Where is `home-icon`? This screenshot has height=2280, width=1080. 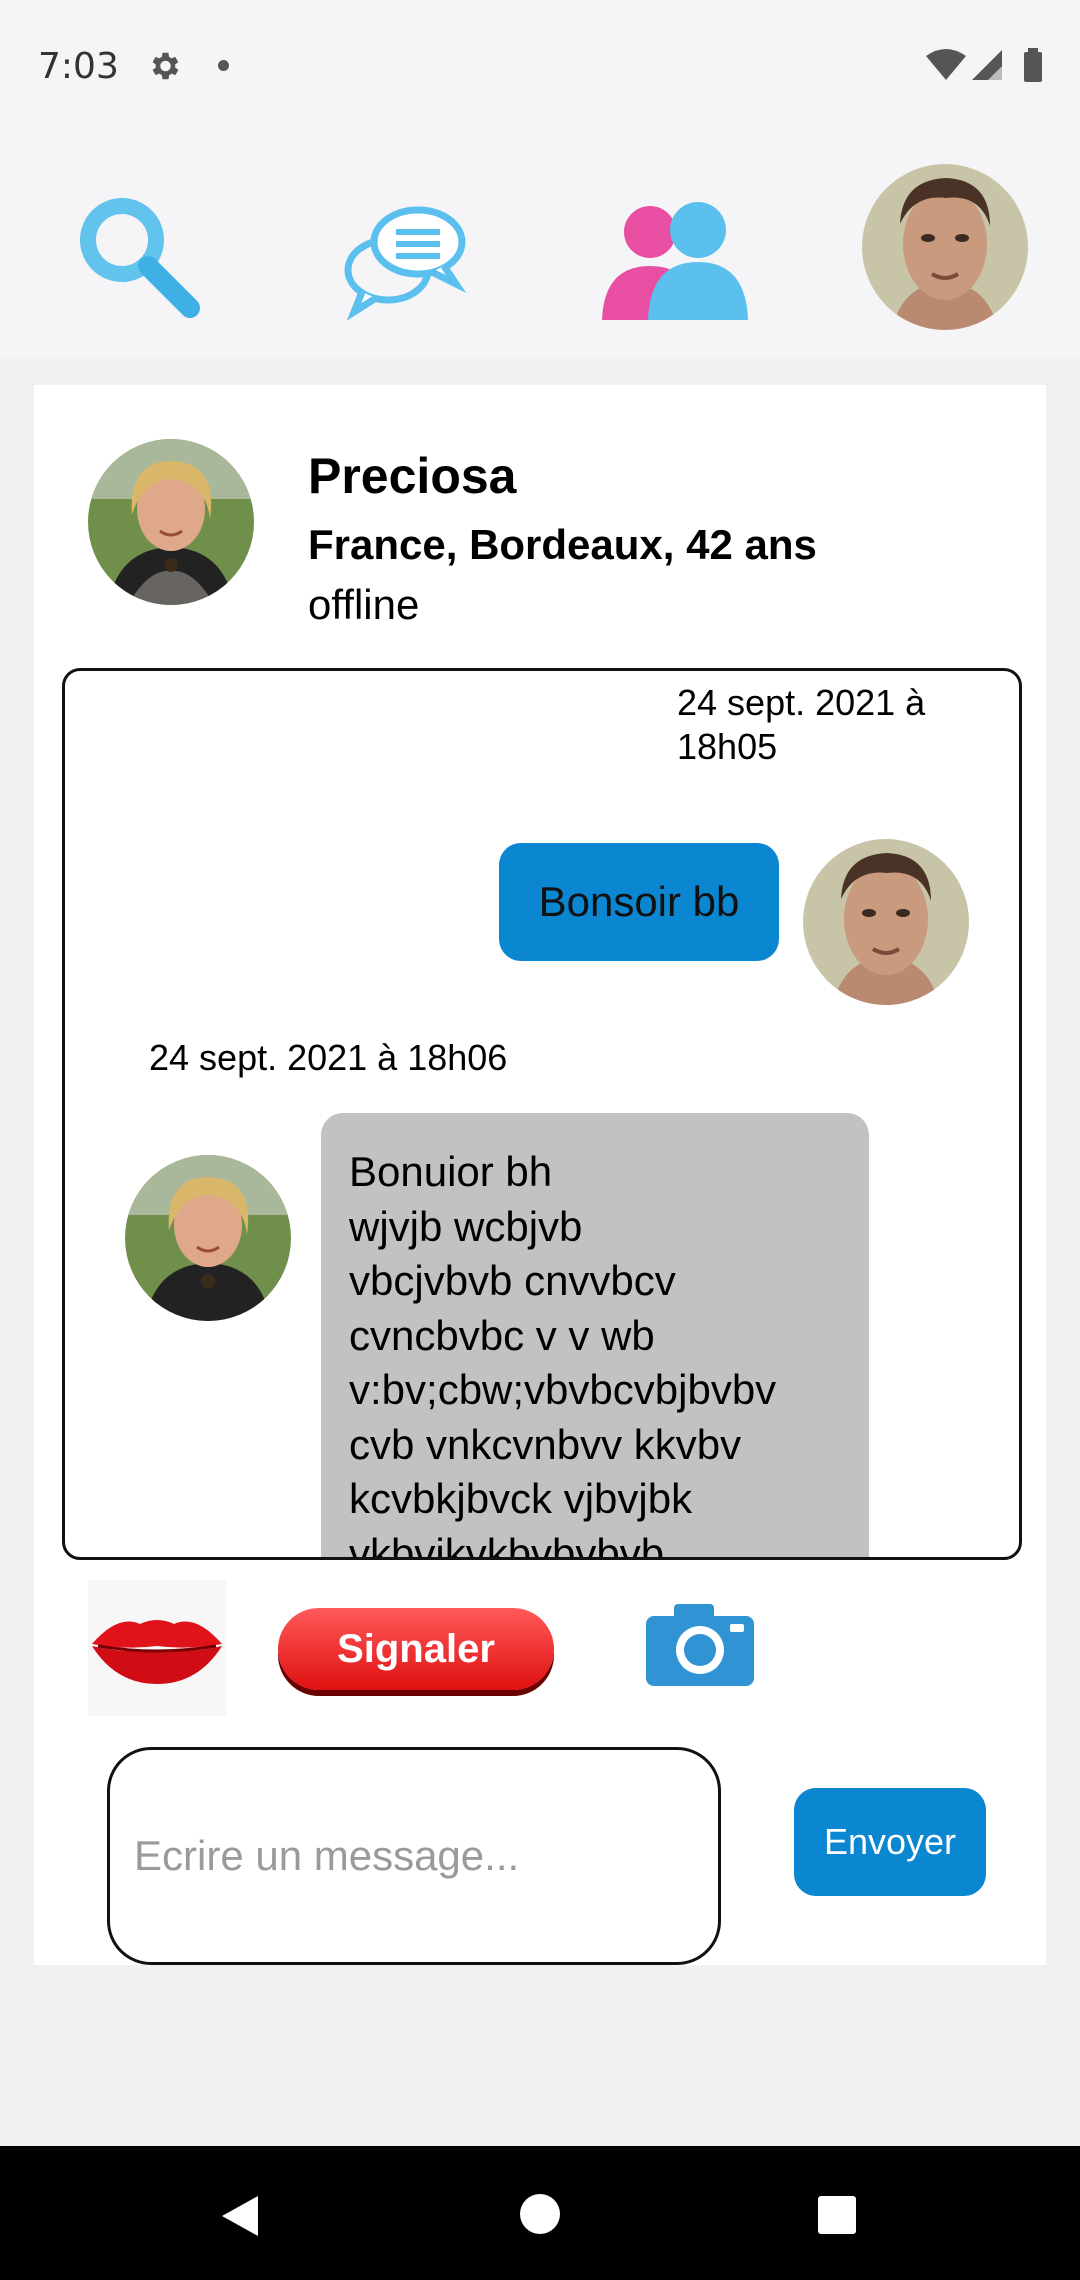 home-icon is located at coordinates (540, 2214).